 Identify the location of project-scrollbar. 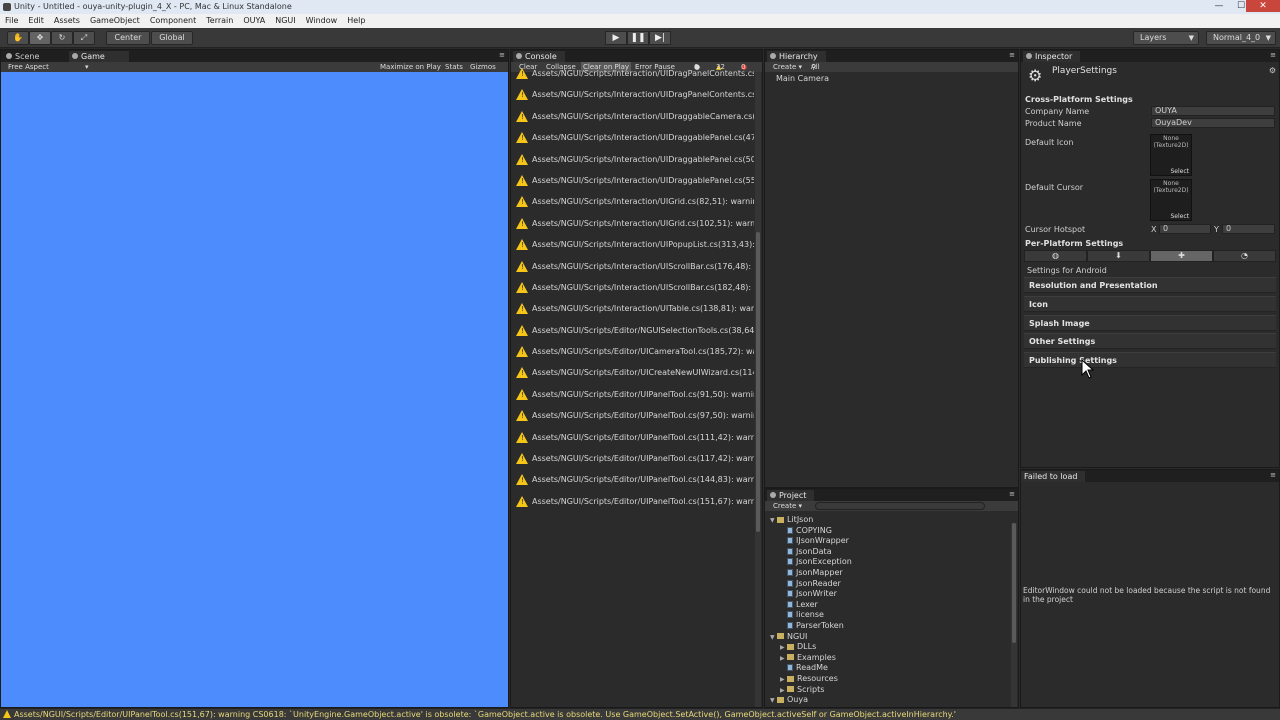
(1014, 615).